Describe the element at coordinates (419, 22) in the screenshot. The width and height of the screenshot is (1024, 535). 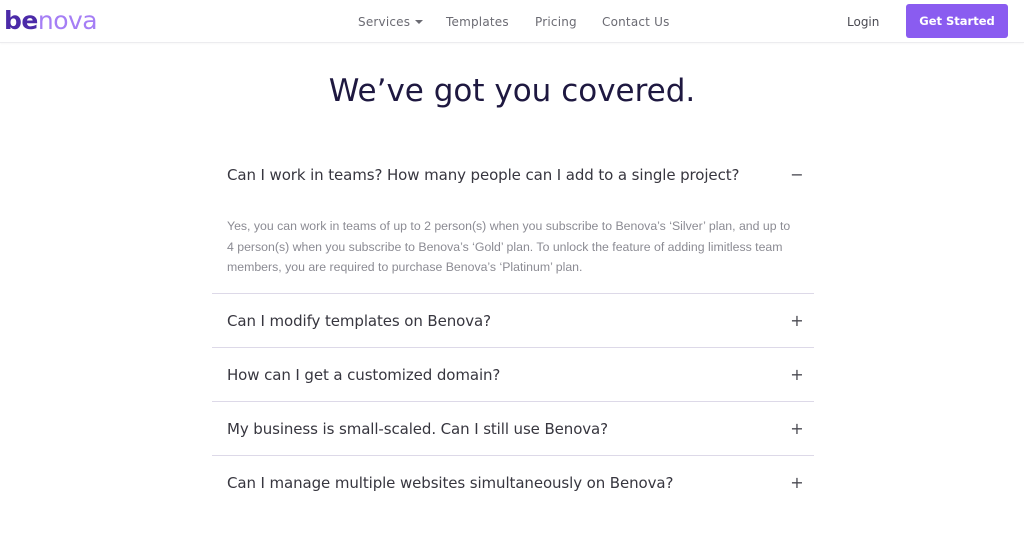
I see `caret-down-icon` at that location.